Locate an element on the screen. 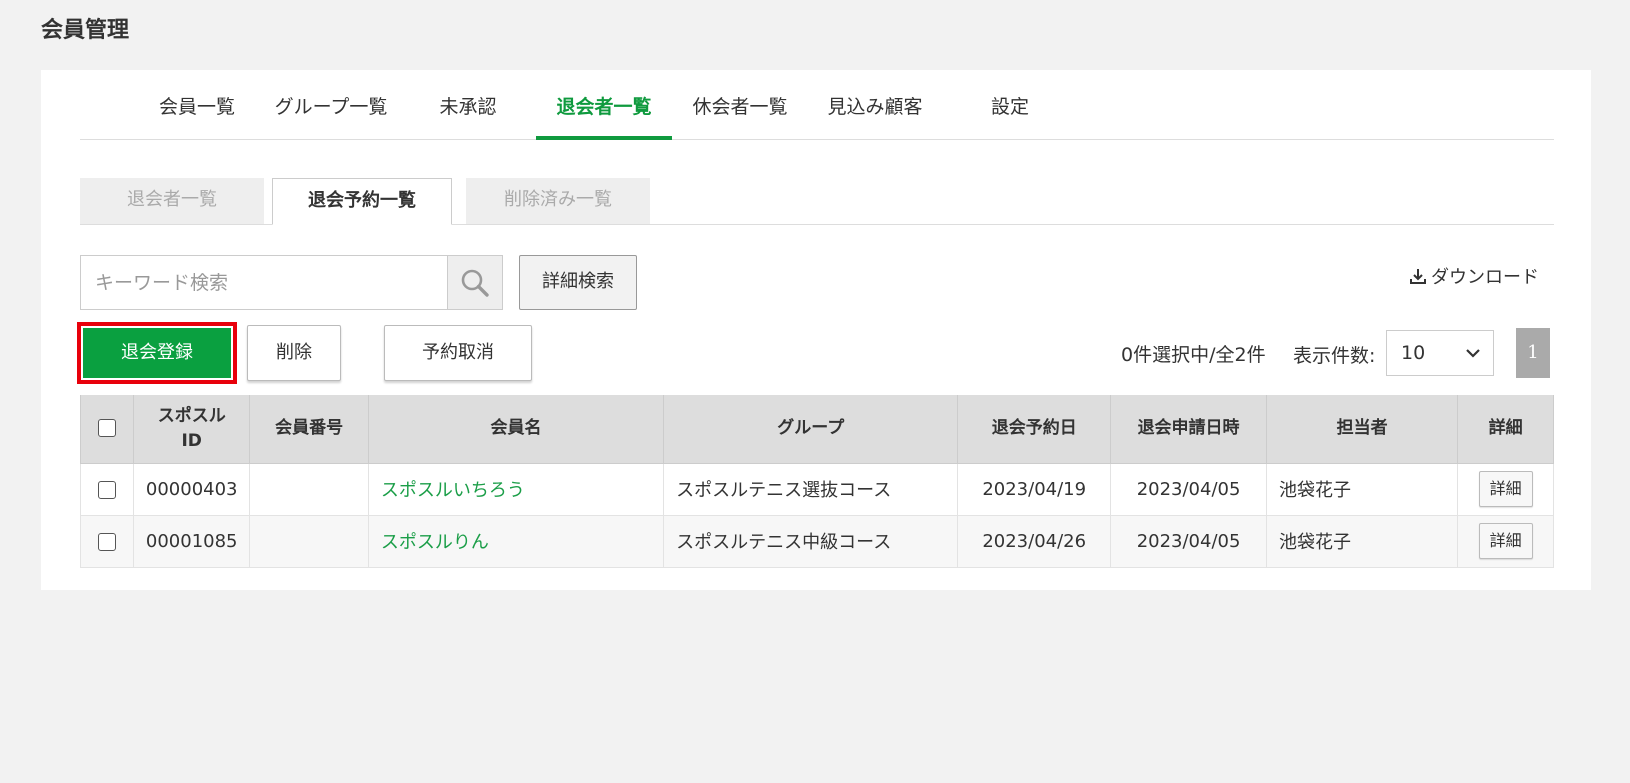 The width and height of the screenshot is (1630, 783). download-label: ダウンロード is located at coordinates (1485, 277).